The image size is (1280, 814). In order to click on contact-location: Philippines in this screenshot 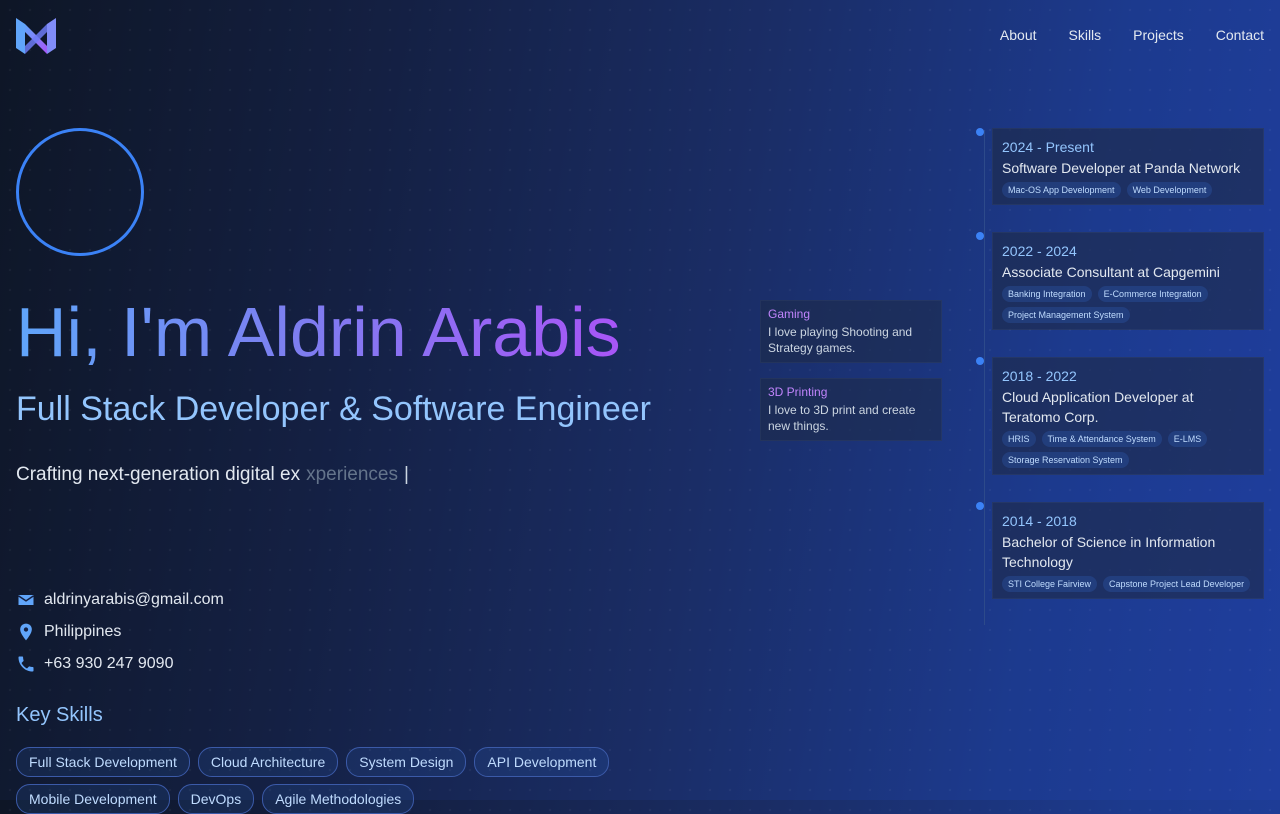, I will do `click(120, 632)`.